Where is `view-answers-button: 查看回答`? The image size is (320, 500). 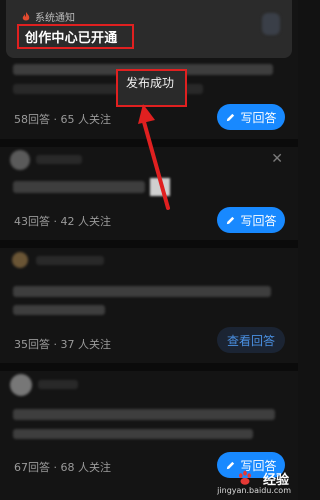
view-answers-button: 查看回答 is located at coordinates (251, 340).